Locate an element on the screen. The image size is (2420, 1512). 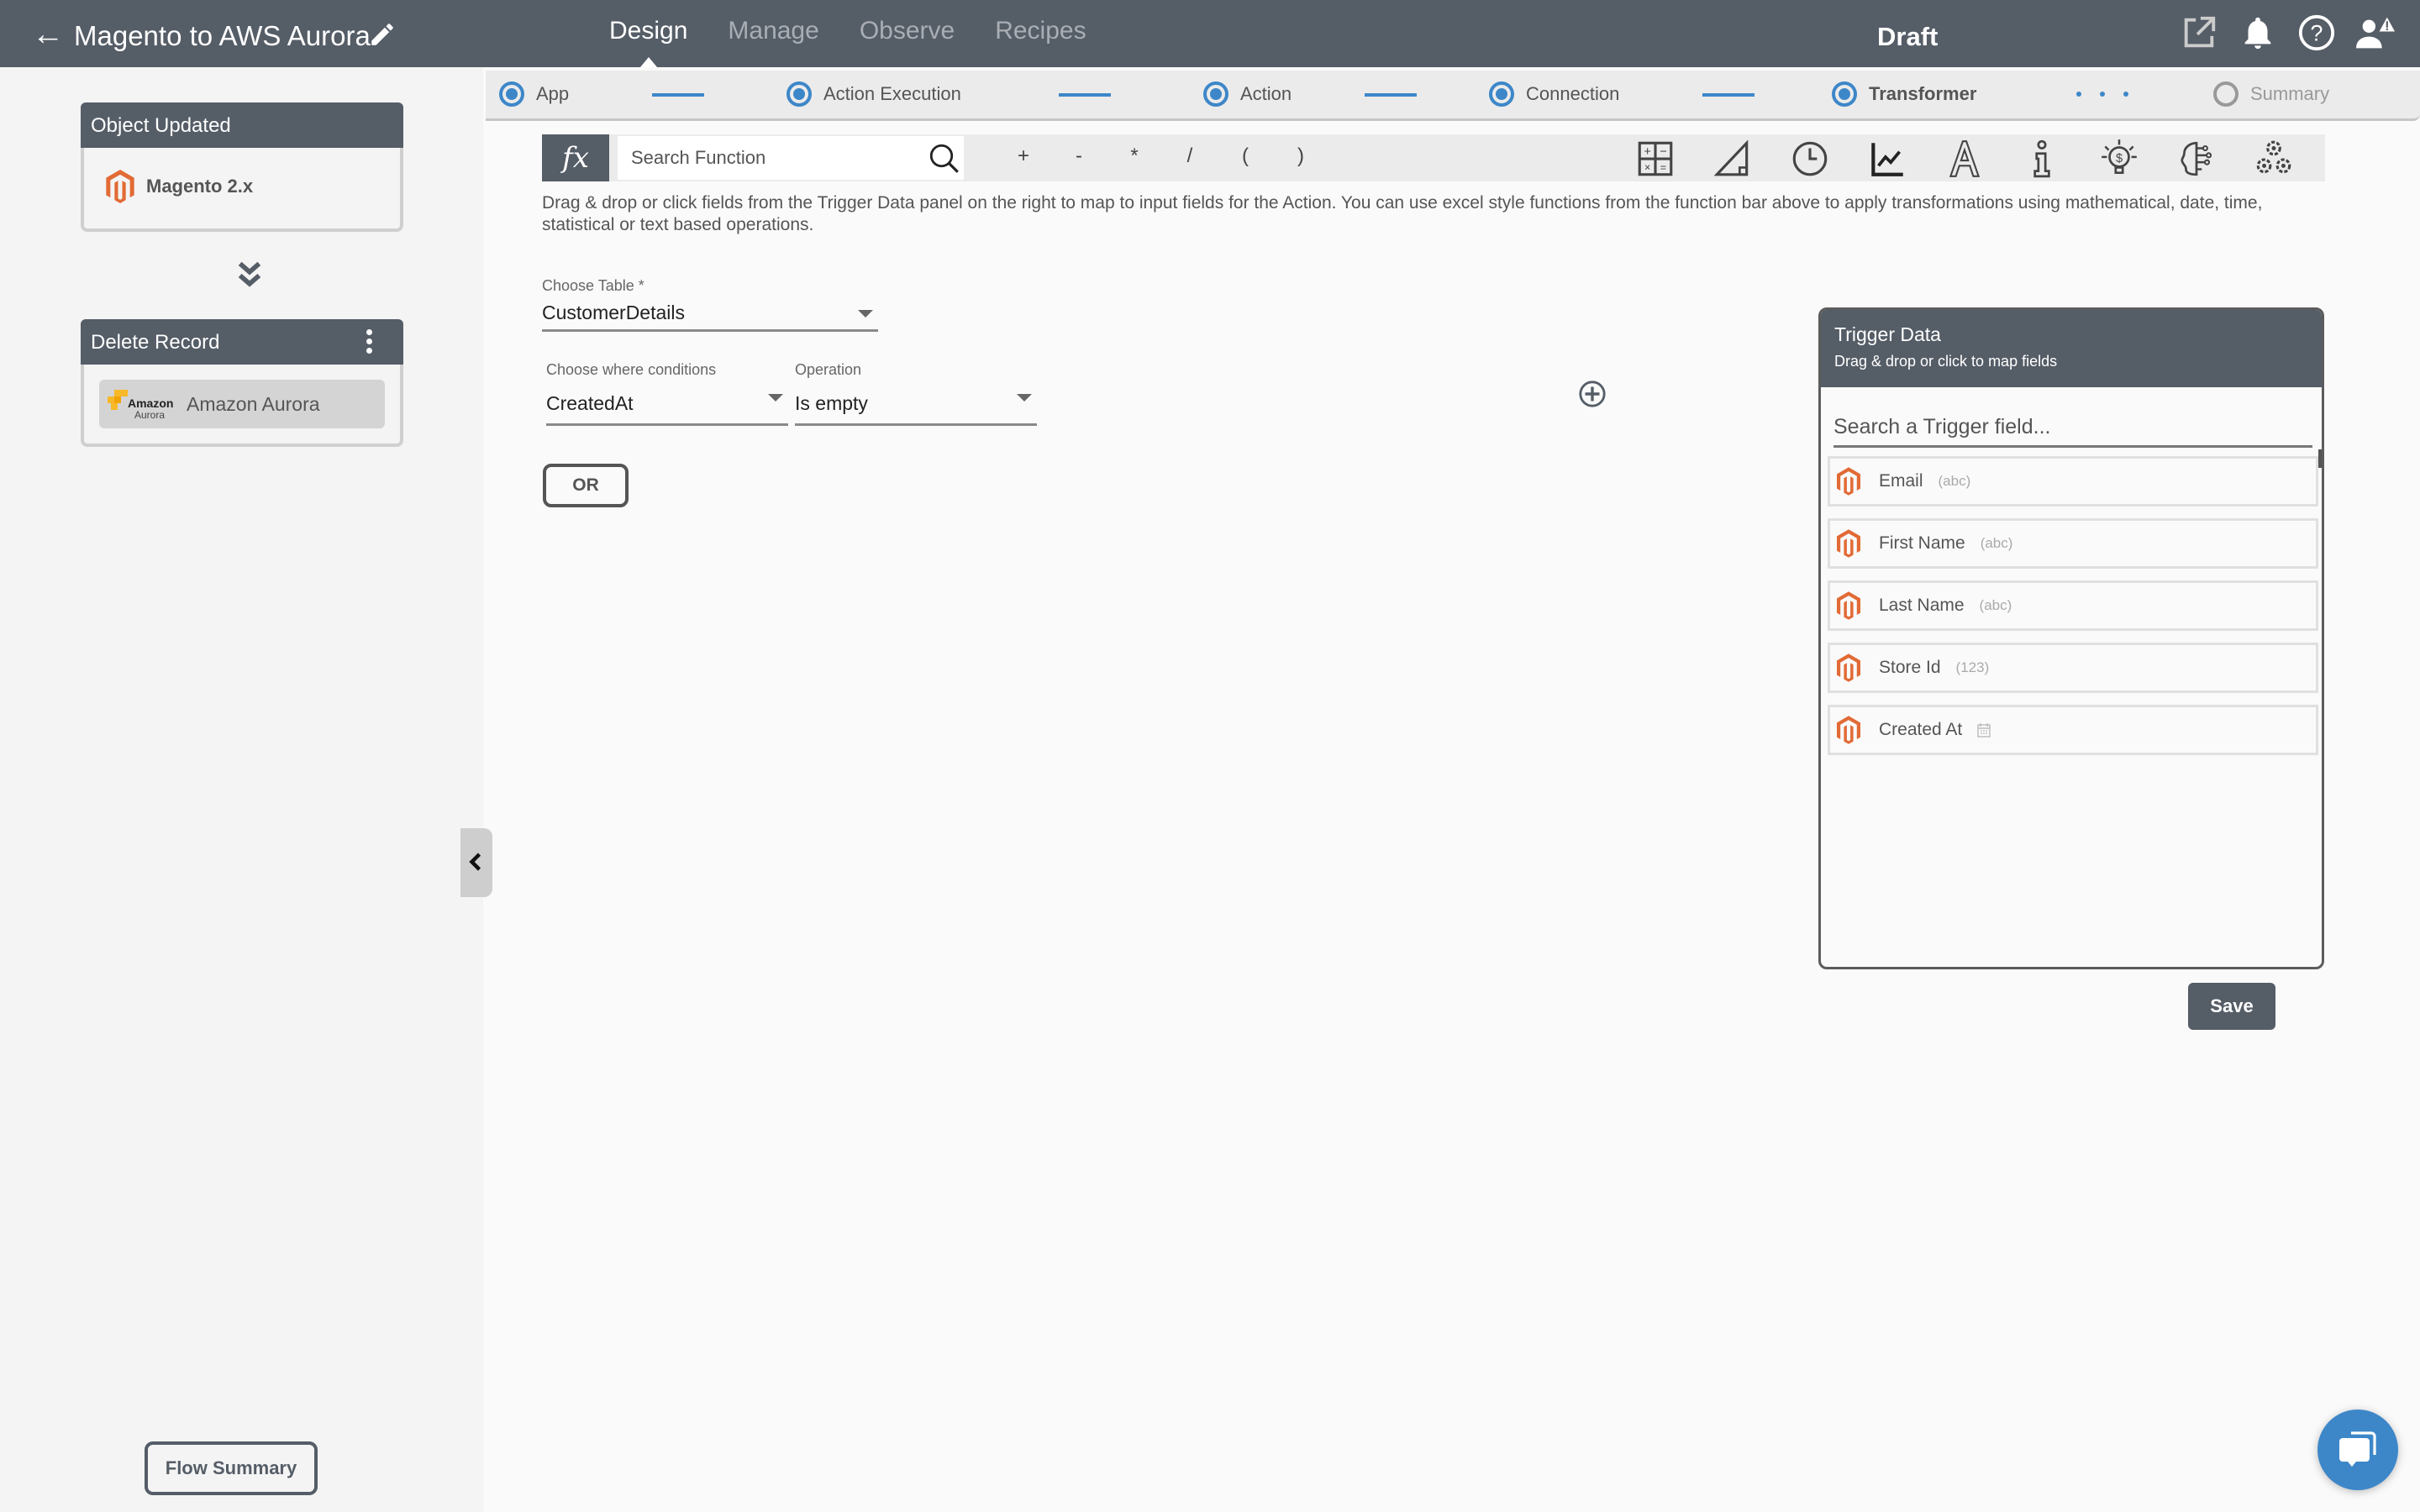
action-card-title: Delete Record is located at coordinates (155, 342).